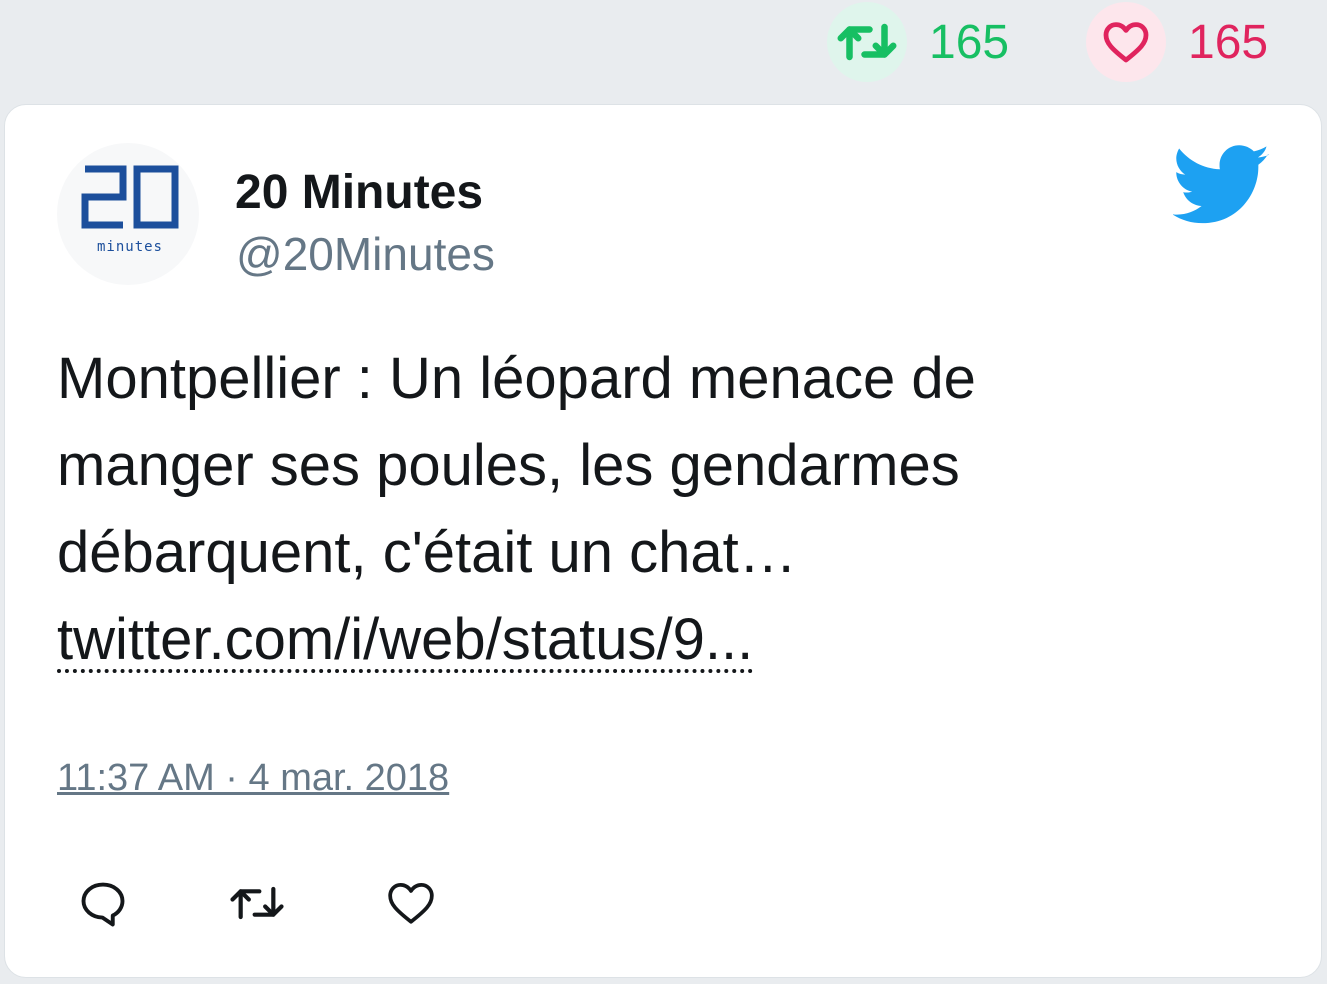 This screenshot has height=984, width=1327. What do you see at coordinates (663, 50) in the screenshot?
I see `tweet-stats-bar: 165 165` at bounding box center [663, 50].